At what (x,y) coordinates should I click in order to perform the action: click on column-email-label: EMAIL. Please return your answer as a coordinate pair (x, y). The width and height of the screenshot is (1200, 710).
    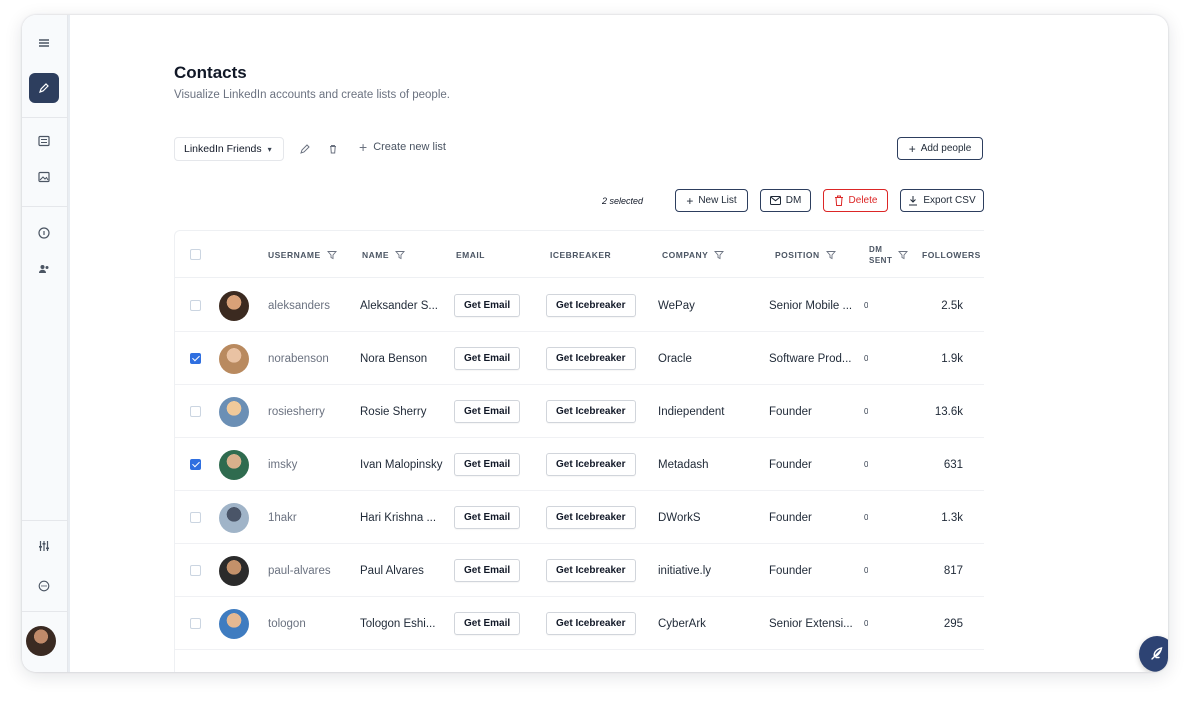
    Looking at the image, I should click on (470, 254).